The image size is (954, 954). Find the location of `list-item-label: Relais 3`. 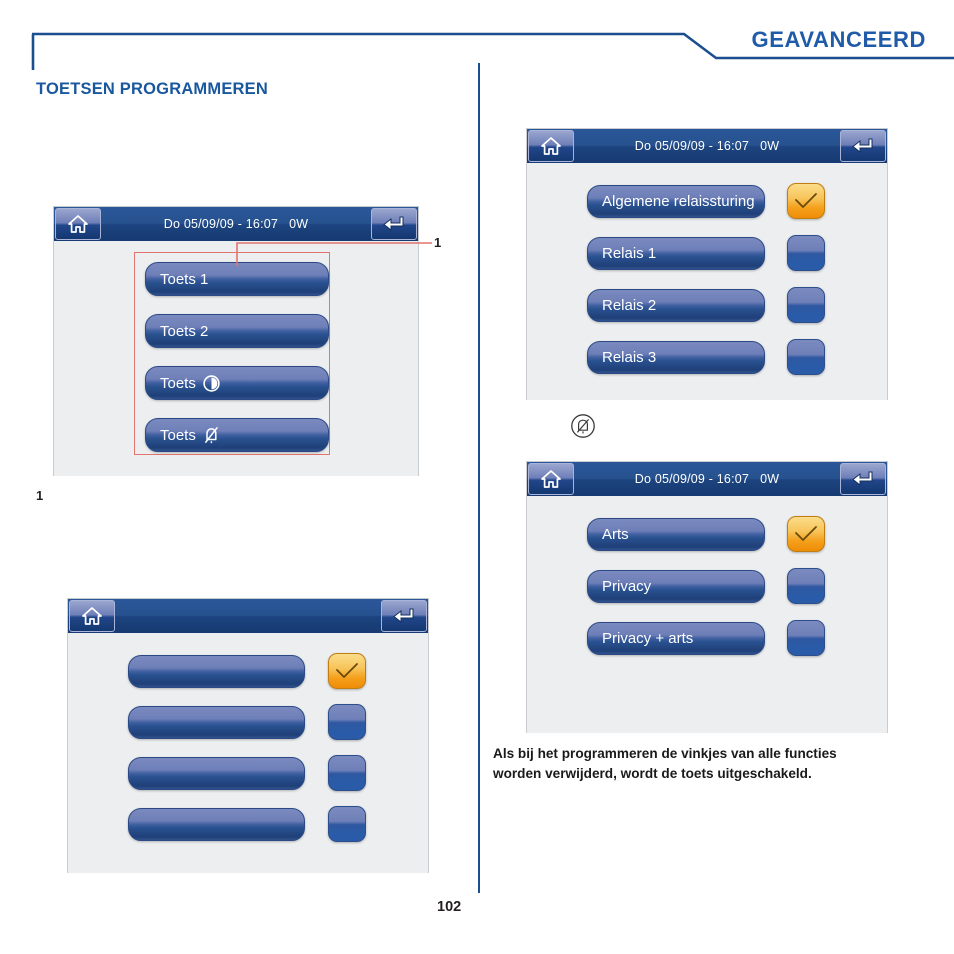

list-item-label: Relais 3 is located at coordinates (629, 357).